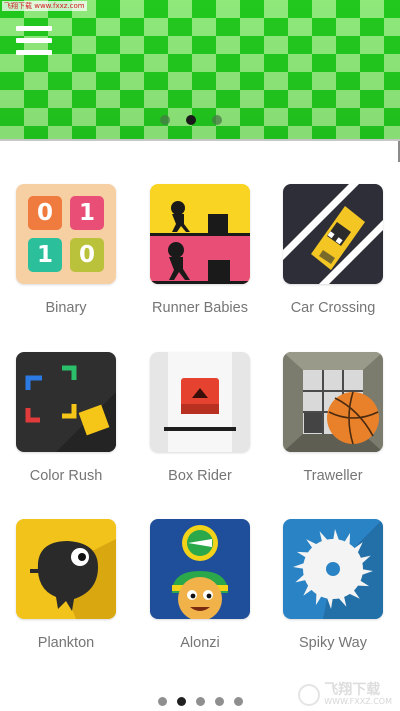 The width and height of the screenshot is (400, 711). What do you see at coordinates (200, 476) in the screenshot?
I see `app-label: Box Rider` at bounding box center [200, 476].